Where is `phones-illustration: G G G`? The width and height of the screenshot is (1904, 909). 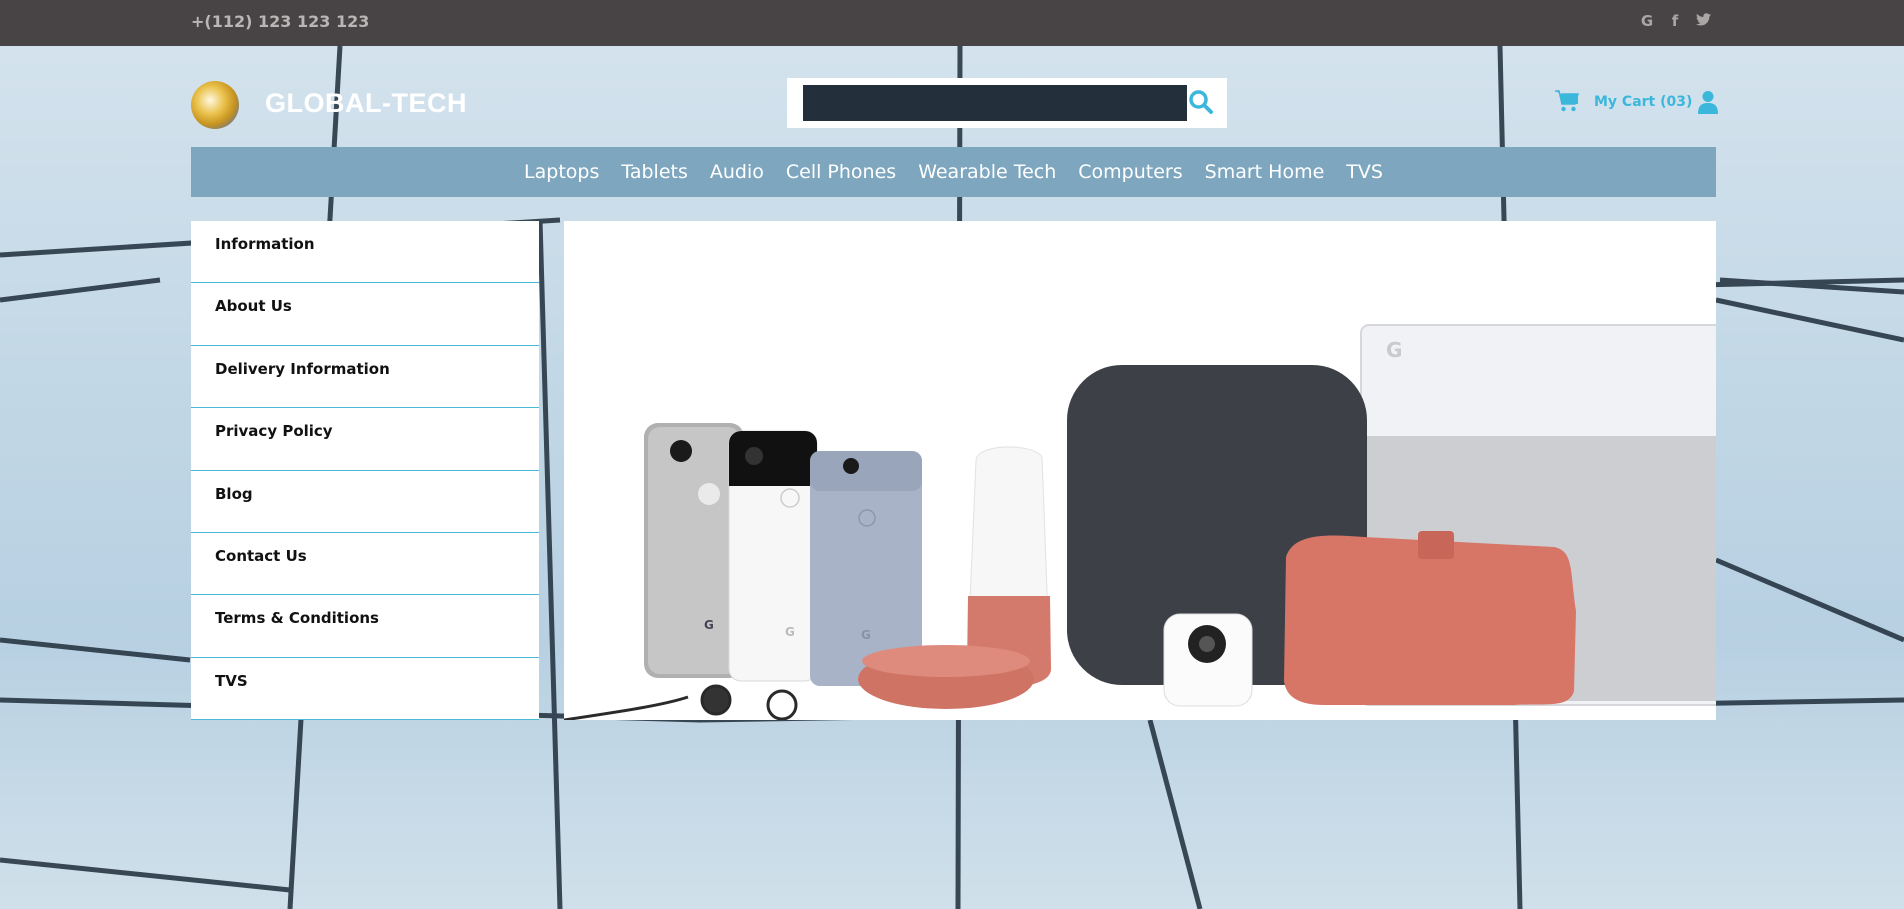
phones-illustration: G G G is located at coordinates (783, 554).